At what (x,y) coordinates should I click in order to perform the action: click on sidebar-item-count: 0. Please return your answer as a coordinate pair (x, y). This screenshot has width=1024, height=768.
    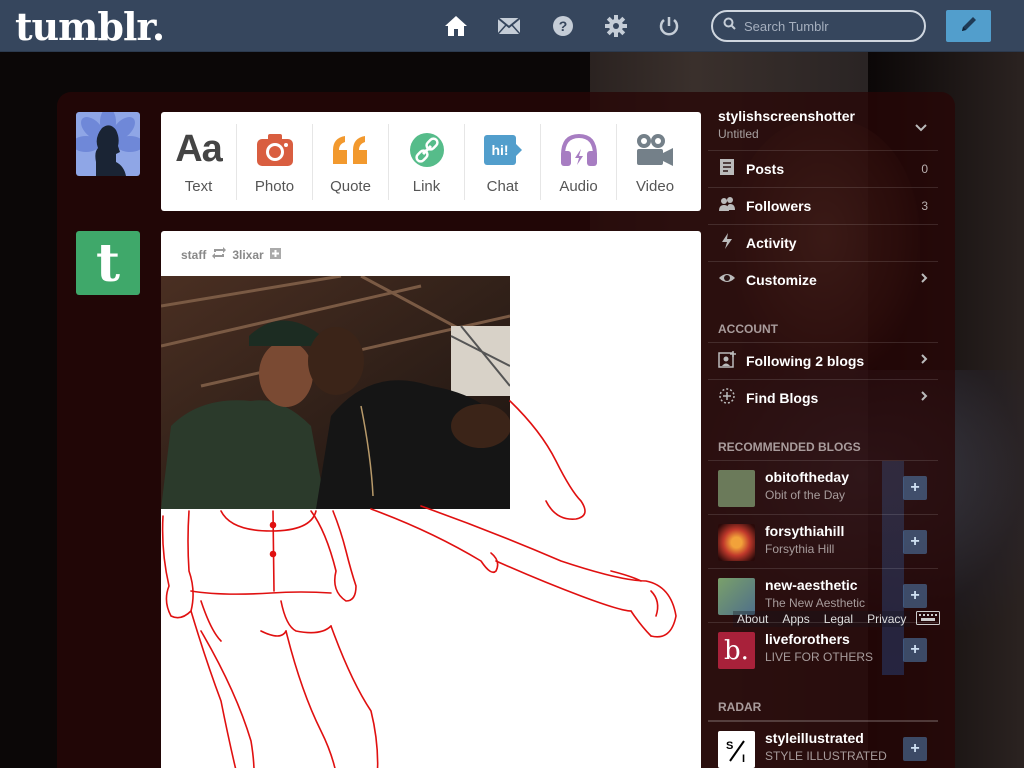
    Looking at the image, I should click on (924, 169).